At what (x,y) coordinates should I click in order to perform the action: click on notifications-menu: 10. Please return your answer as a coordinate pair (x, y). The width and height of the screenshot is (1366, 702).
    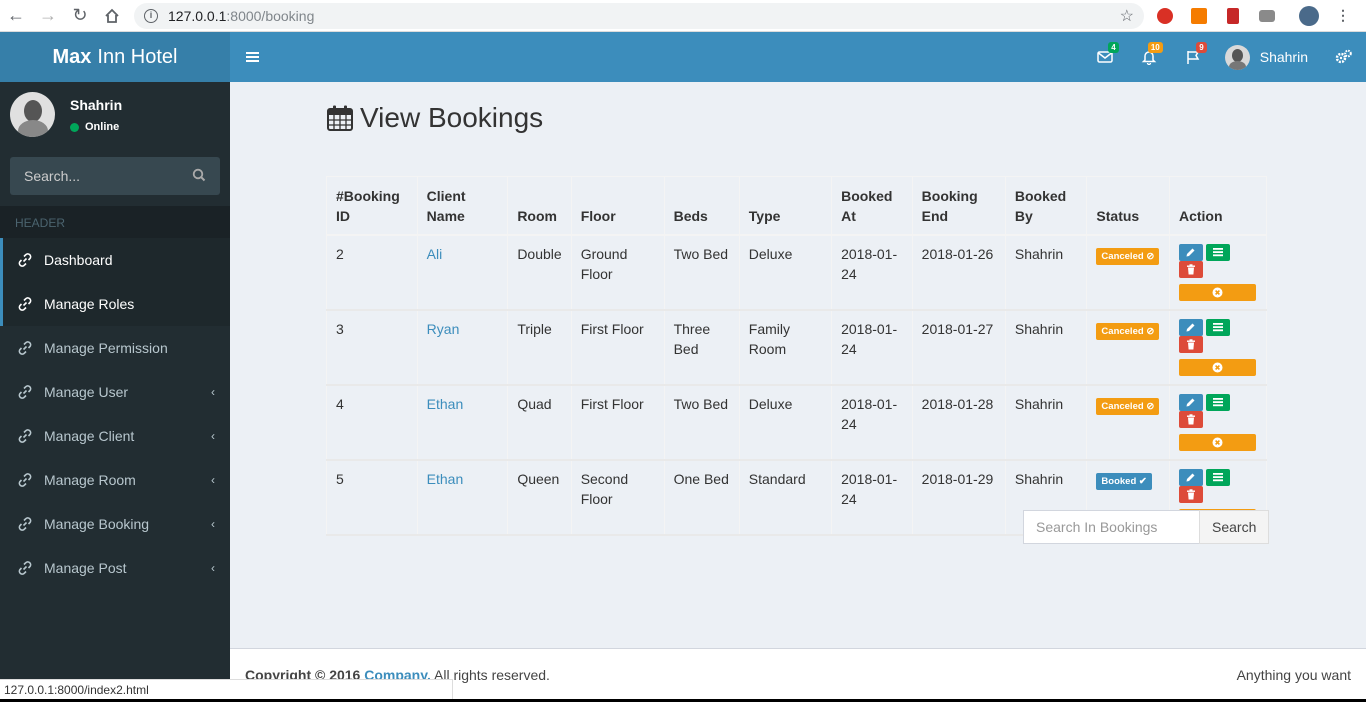
    Looking at the image, I should click on (1149, 57).